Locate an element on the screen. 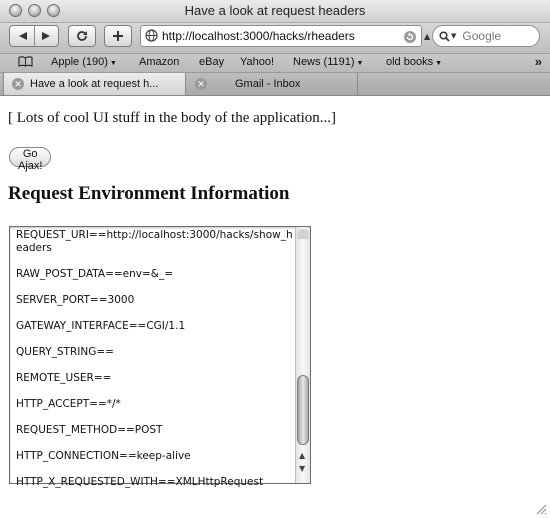 The width and height of the screenshot is (550, 519). section-title: Request Environment Information is located at coordinates (149, 193).